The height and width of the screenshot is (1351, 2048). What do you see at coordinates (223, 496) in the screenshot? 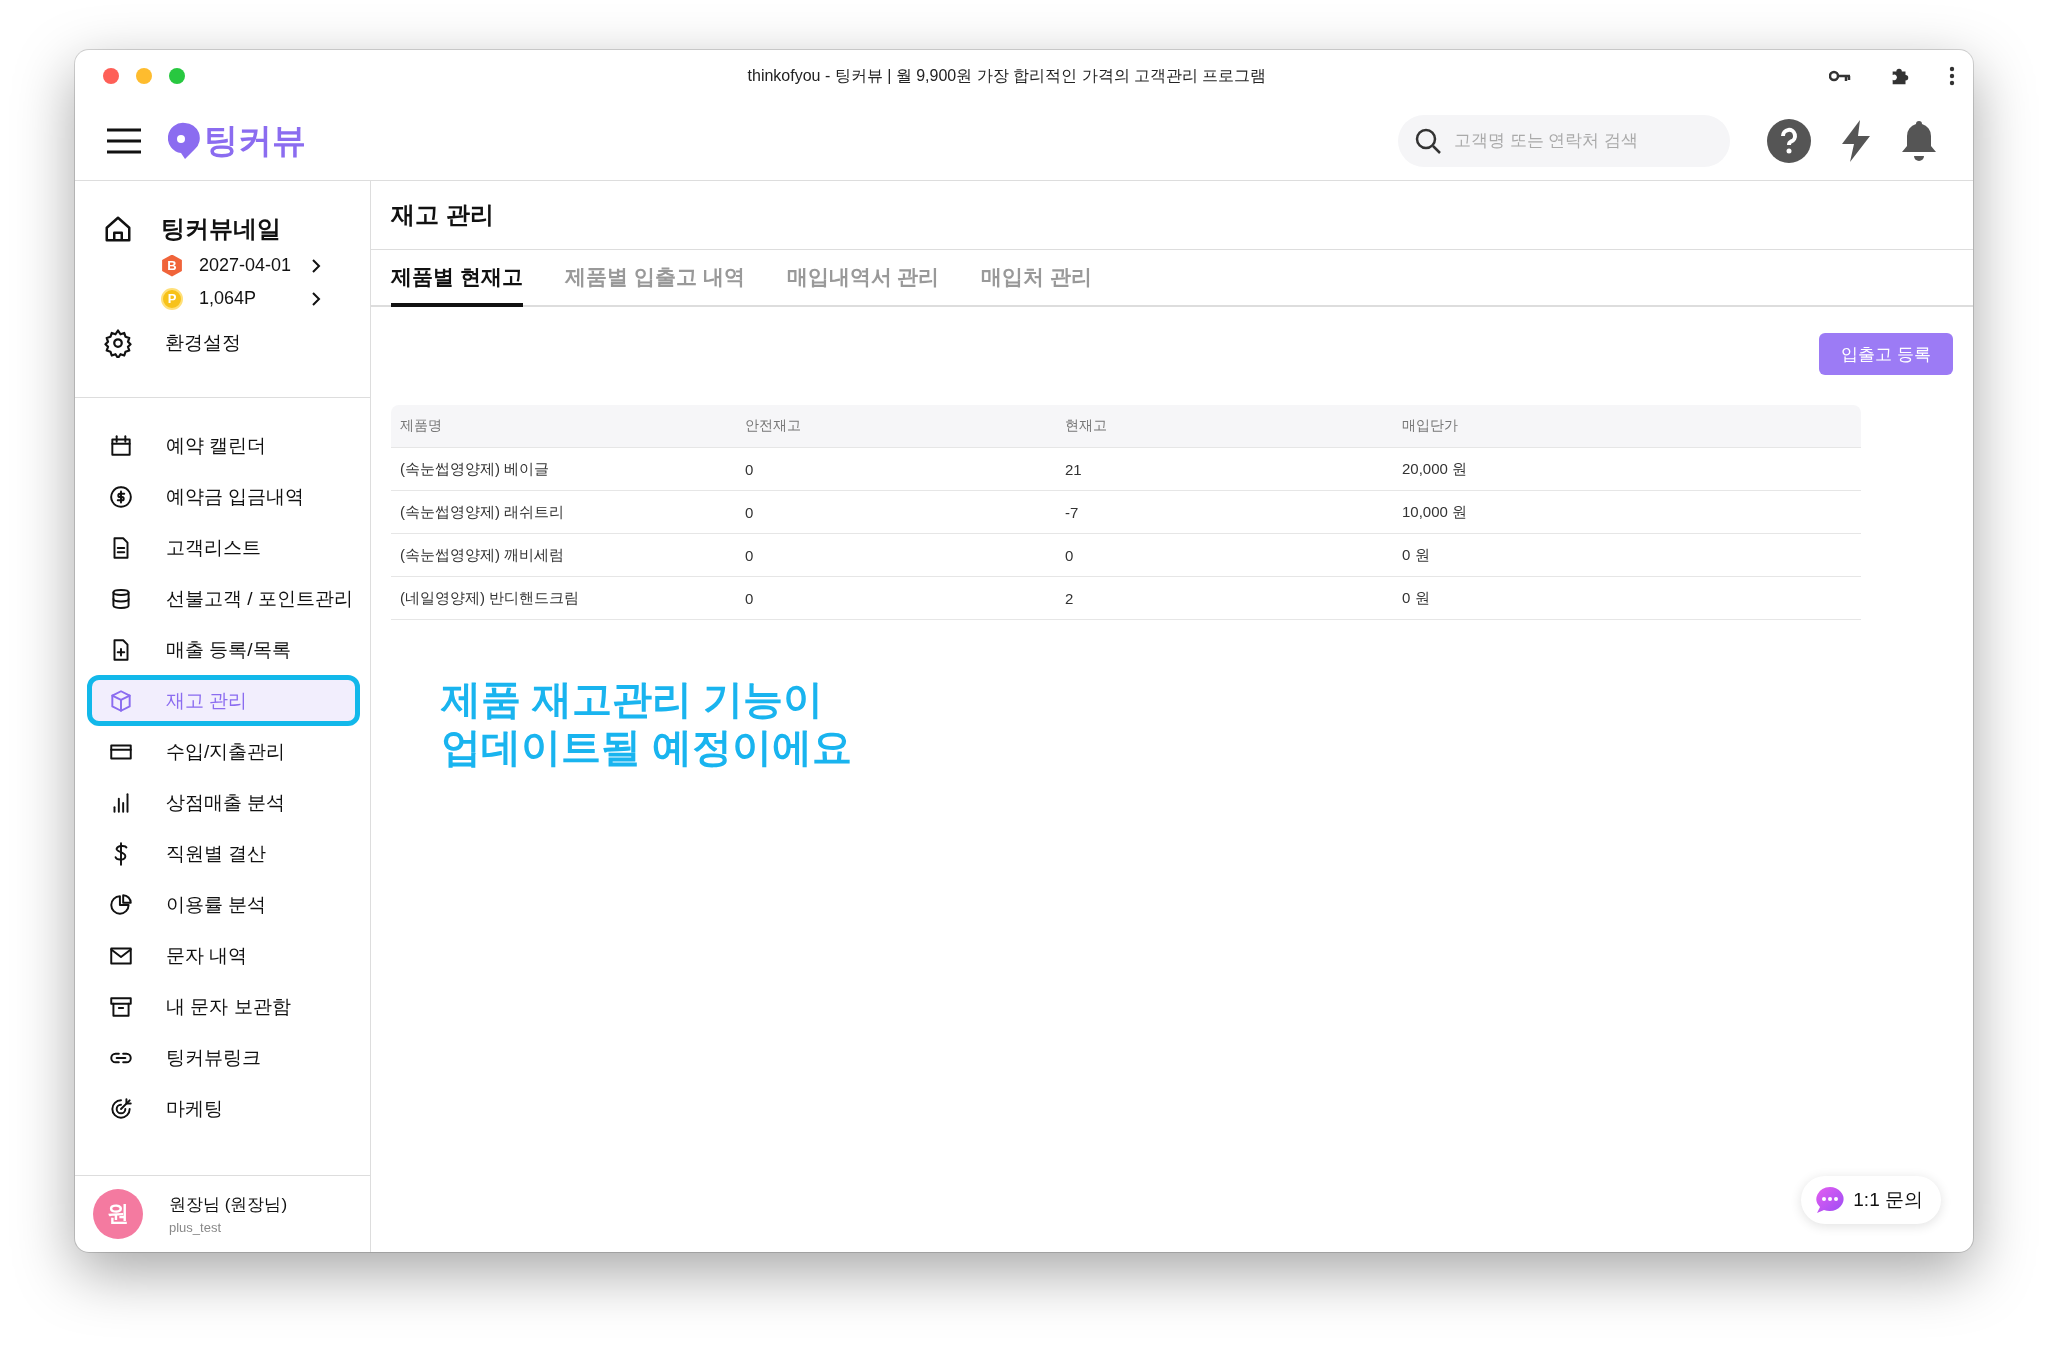
I see `sidebar-item: 예약금 입금내역` at bounding box center [223, 496].